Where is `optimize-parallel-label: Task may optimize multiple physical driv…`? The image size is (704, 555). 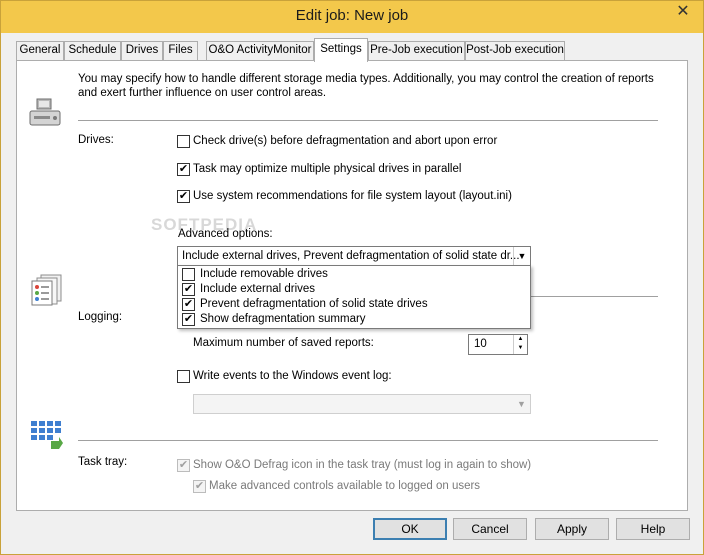
optimize-parallel-label: Task may optimize multiple physical driv… is located at coordinates (327, 169).